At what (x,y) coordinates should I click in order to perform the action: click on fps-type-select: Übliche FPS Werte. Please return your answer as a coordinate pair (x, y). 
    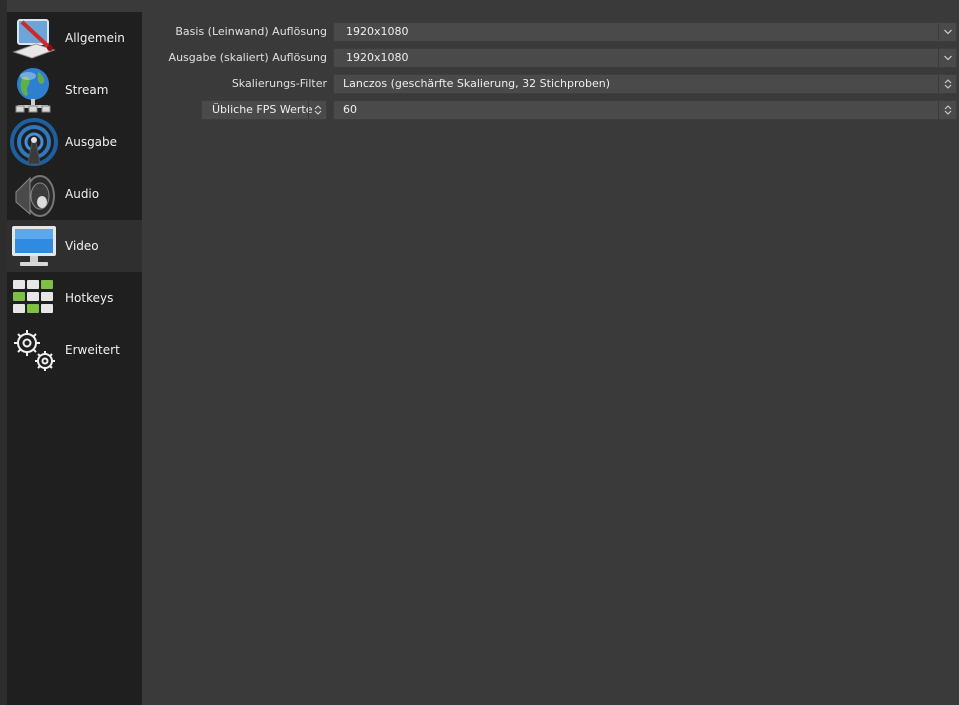
    Looking at the image, I should click on (264, 110).